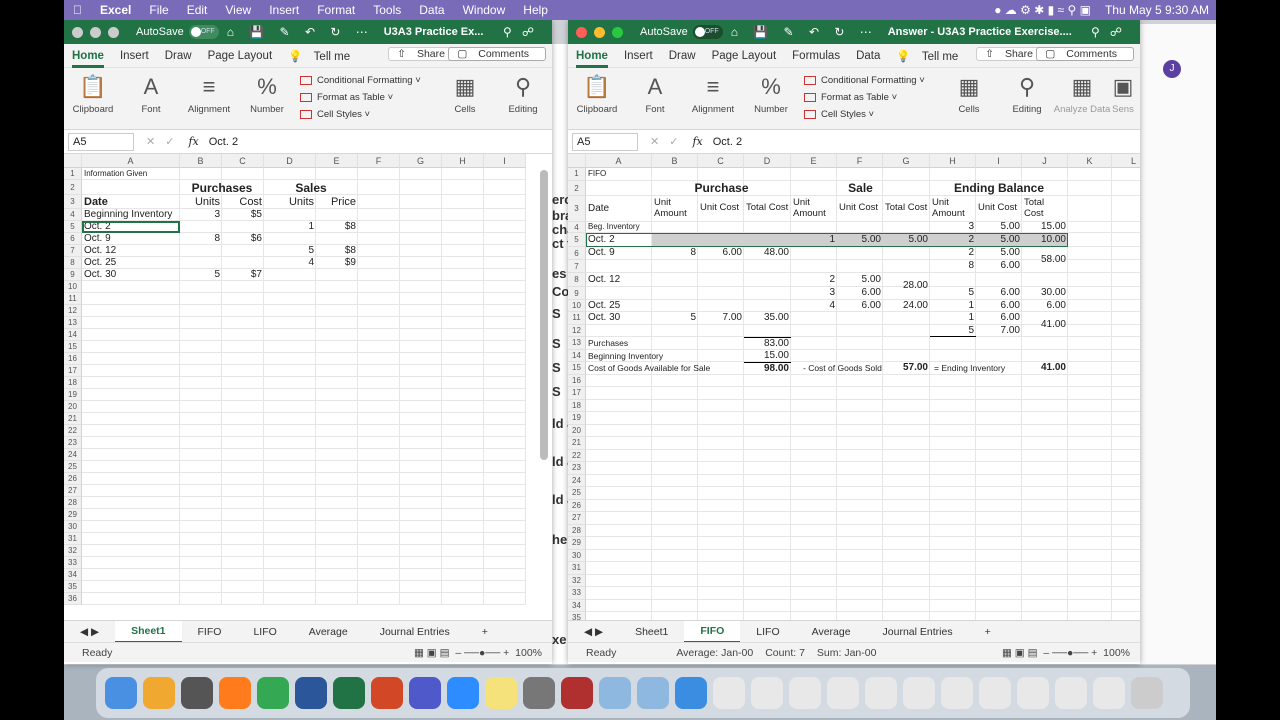 This screenshot has width=1280, height=720. I want to click on launchpad-icon, so click(159, 693).